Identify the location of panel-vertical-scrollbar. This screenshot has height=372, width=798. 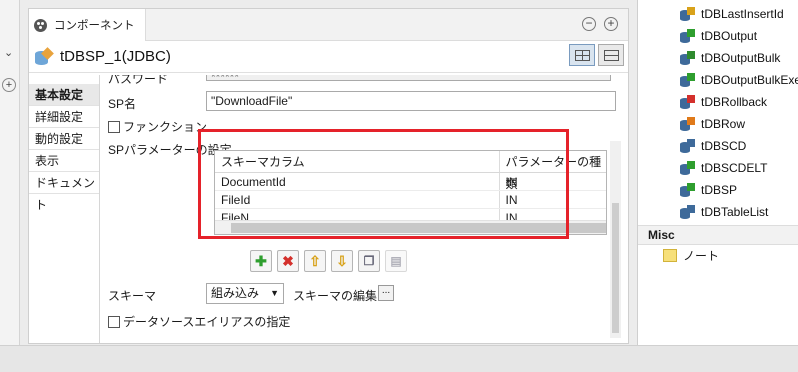
(615, 239).